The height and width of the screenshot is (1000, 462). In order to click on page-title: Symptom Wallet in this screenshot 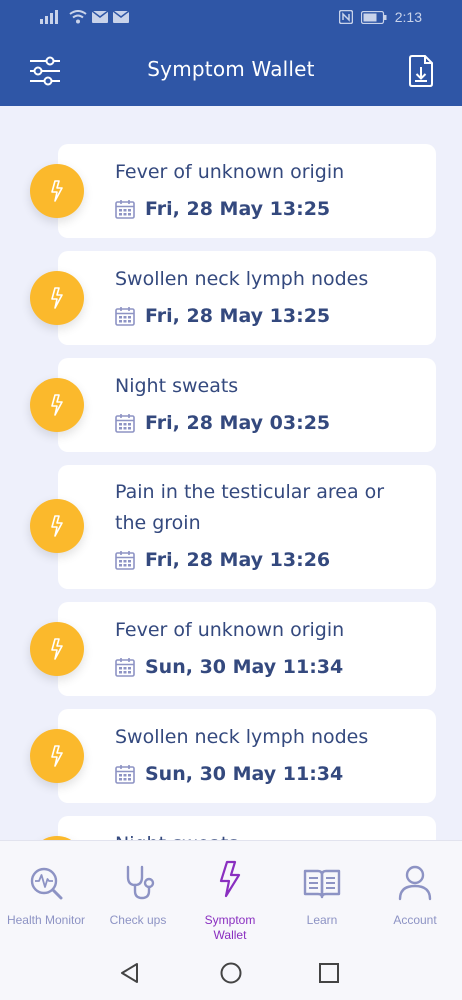, I will do `click(231, 69)`.